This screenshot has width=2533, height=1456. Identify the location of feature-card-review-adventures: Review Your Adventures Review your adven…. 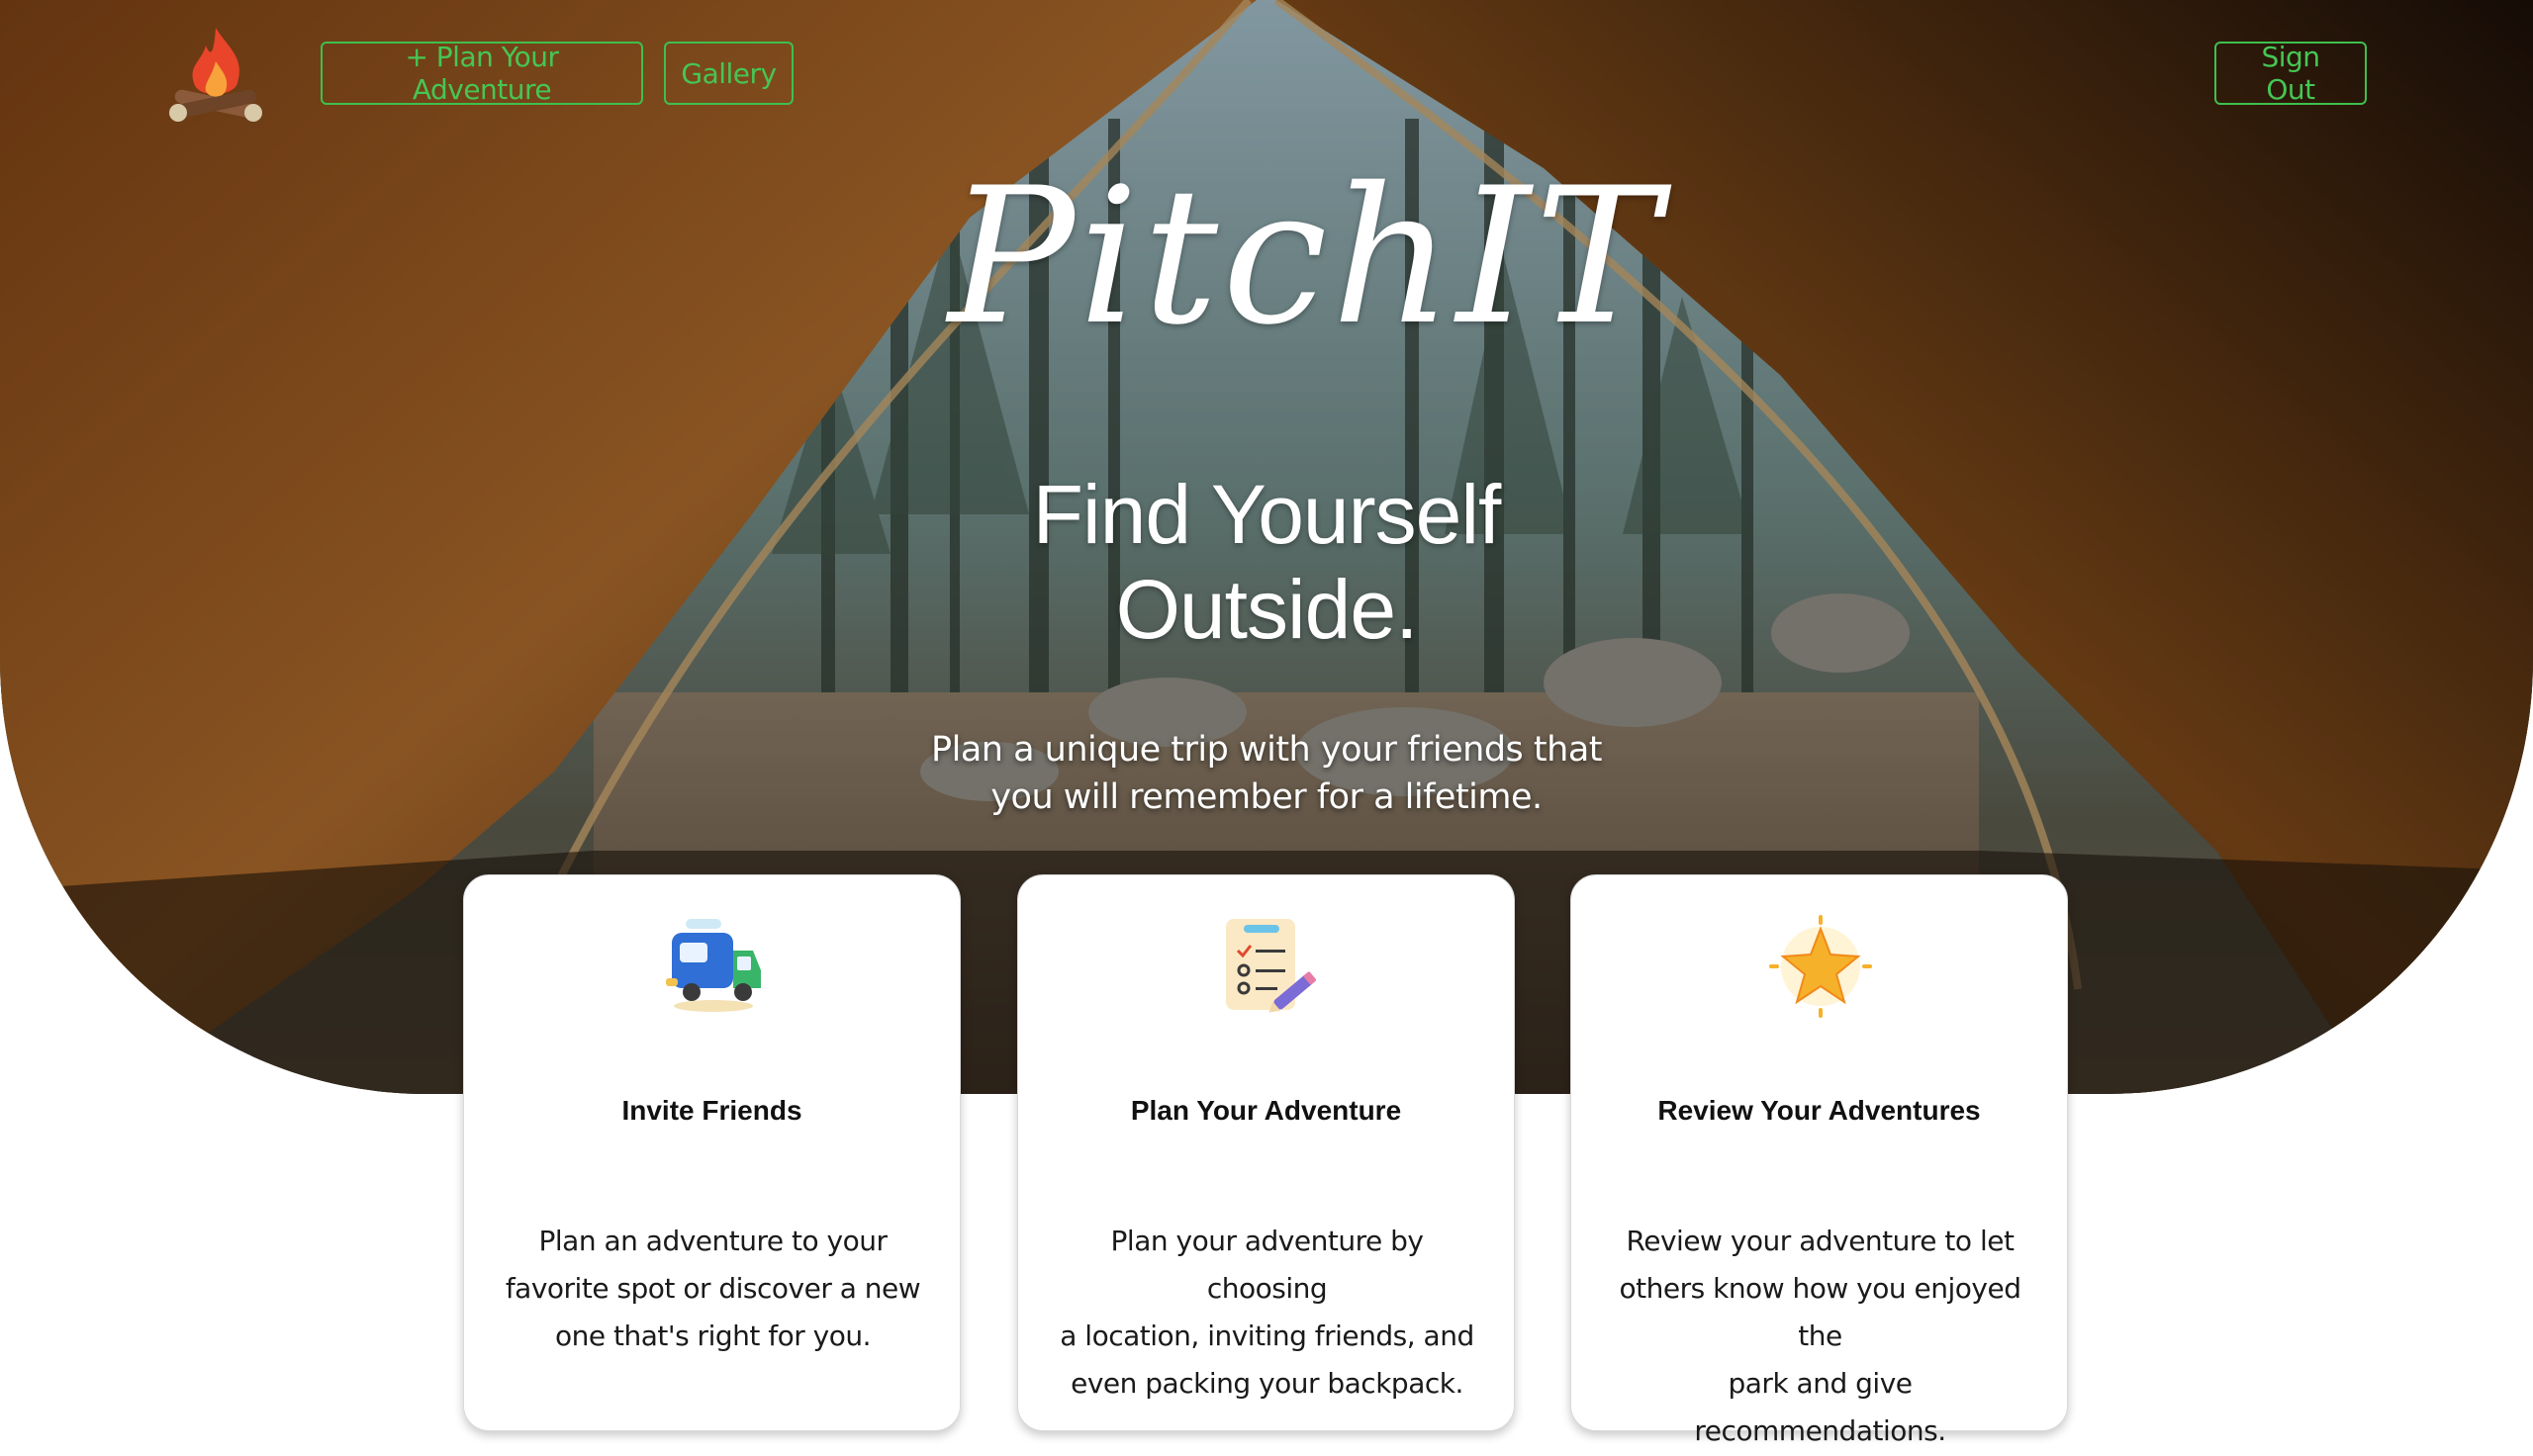
(1819, 1160).